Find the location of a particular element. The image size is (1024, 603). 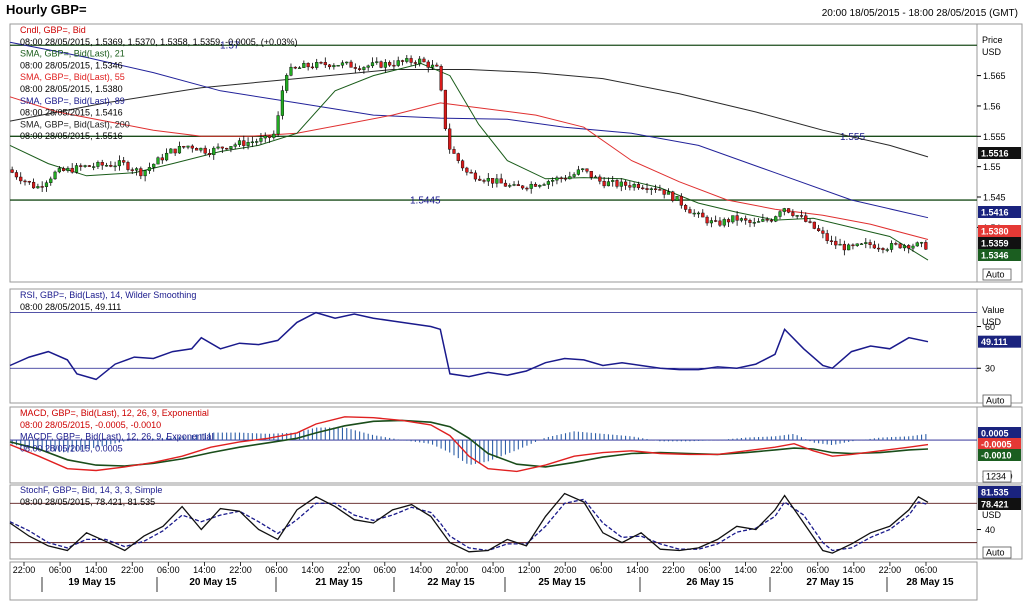

macd-value-tag: -0.0005 is located at coordinates (996, 445).